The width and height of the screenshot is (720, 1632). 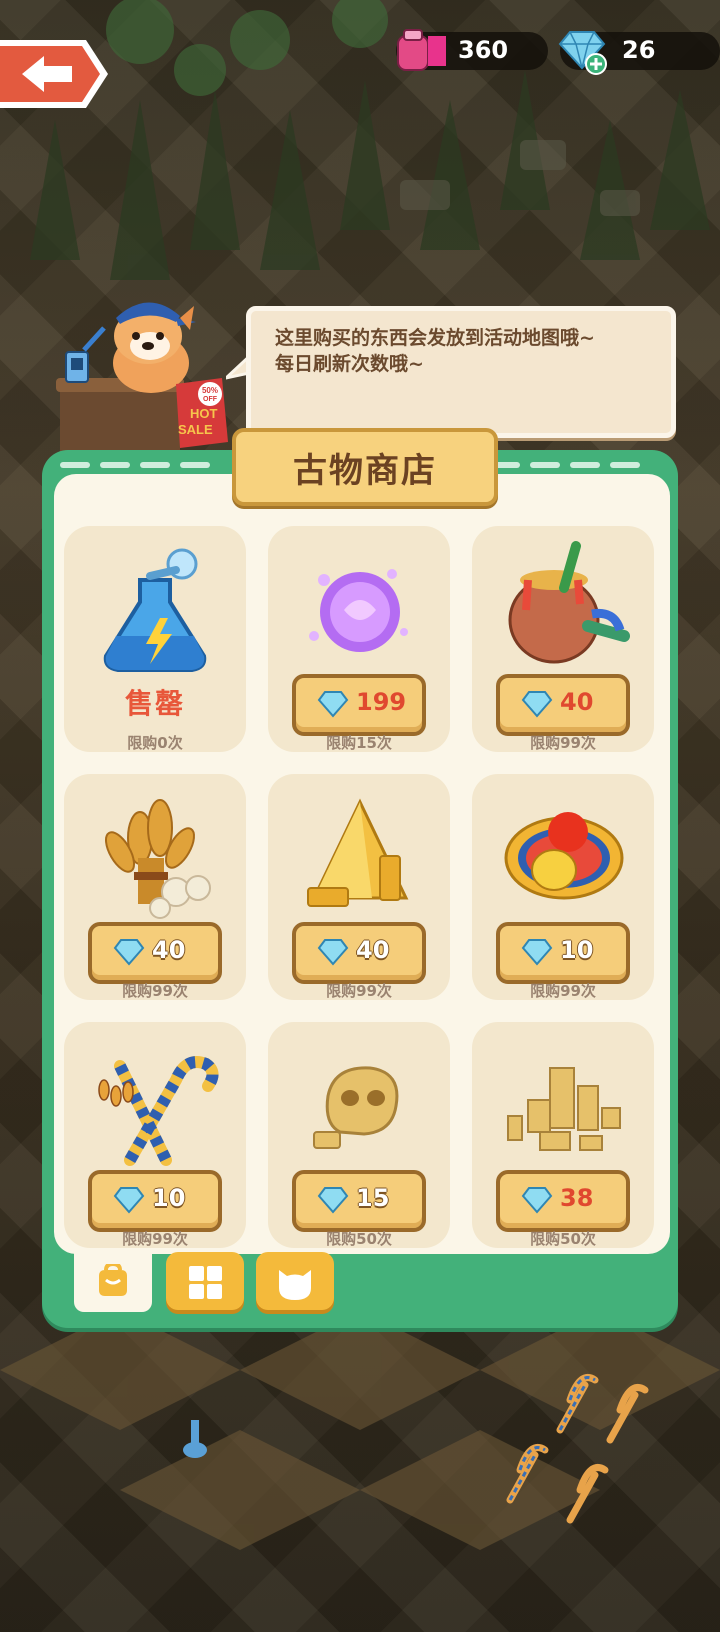 What do you see at coordinates (154, 703) in the screenshot?
I see `sold-out-label: 售罄` at bounding box center [154, 703].